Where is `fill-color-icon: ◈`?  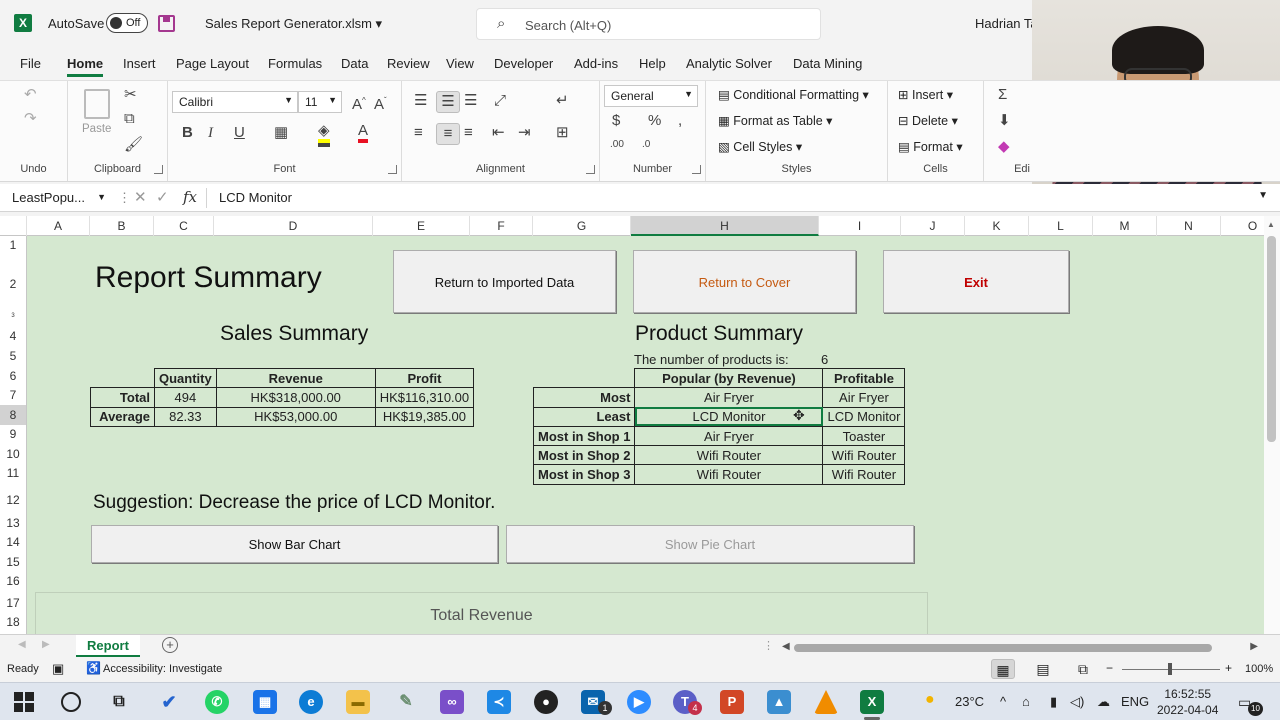
fill-color-icon: ◈ is located at coordinates (324, 134).